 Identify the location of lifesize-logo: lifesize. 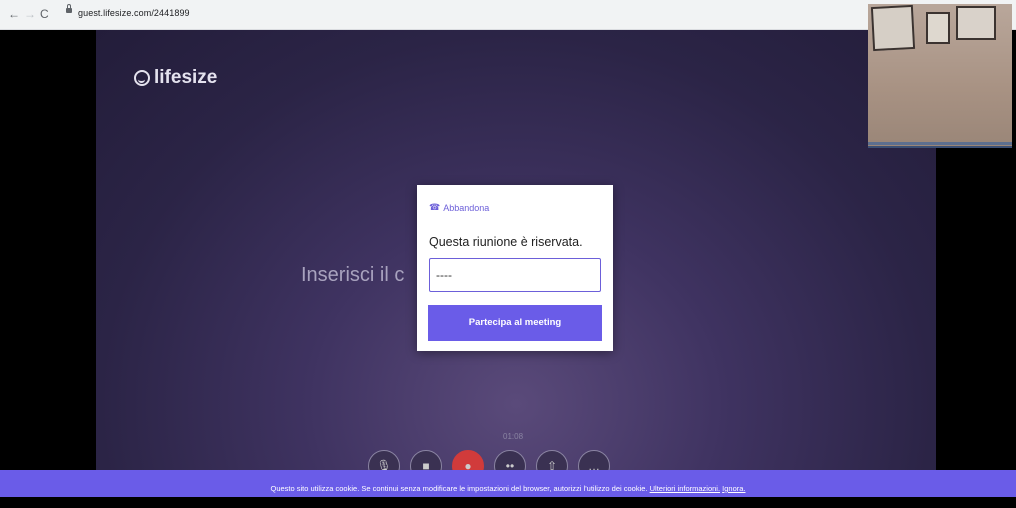
(175, 78).